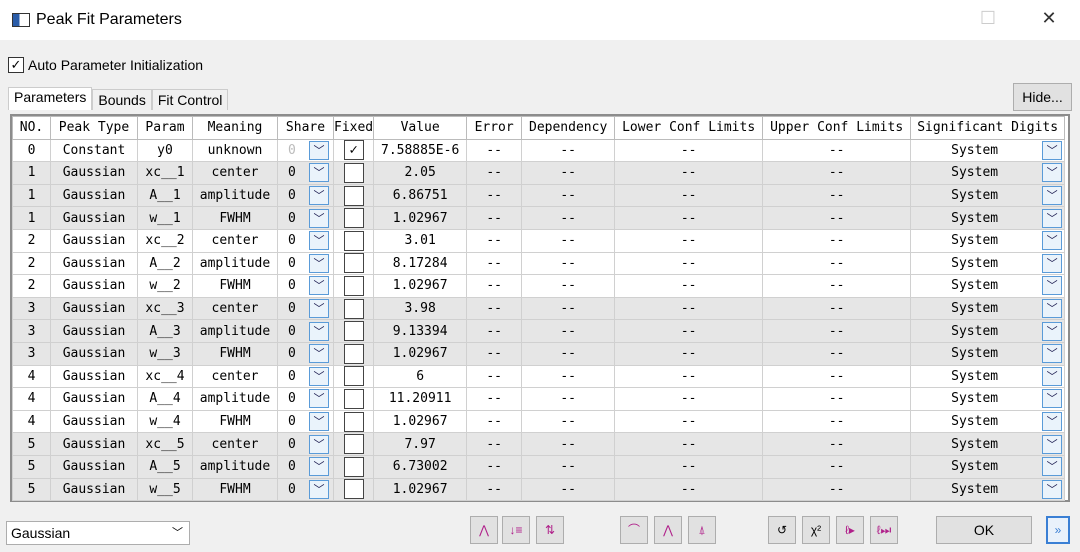 The height and width of the screenshot is (552, 1080). Describe the element at coordinates (494, 128) in the screenshot. I see `column-header: Error` at that location.